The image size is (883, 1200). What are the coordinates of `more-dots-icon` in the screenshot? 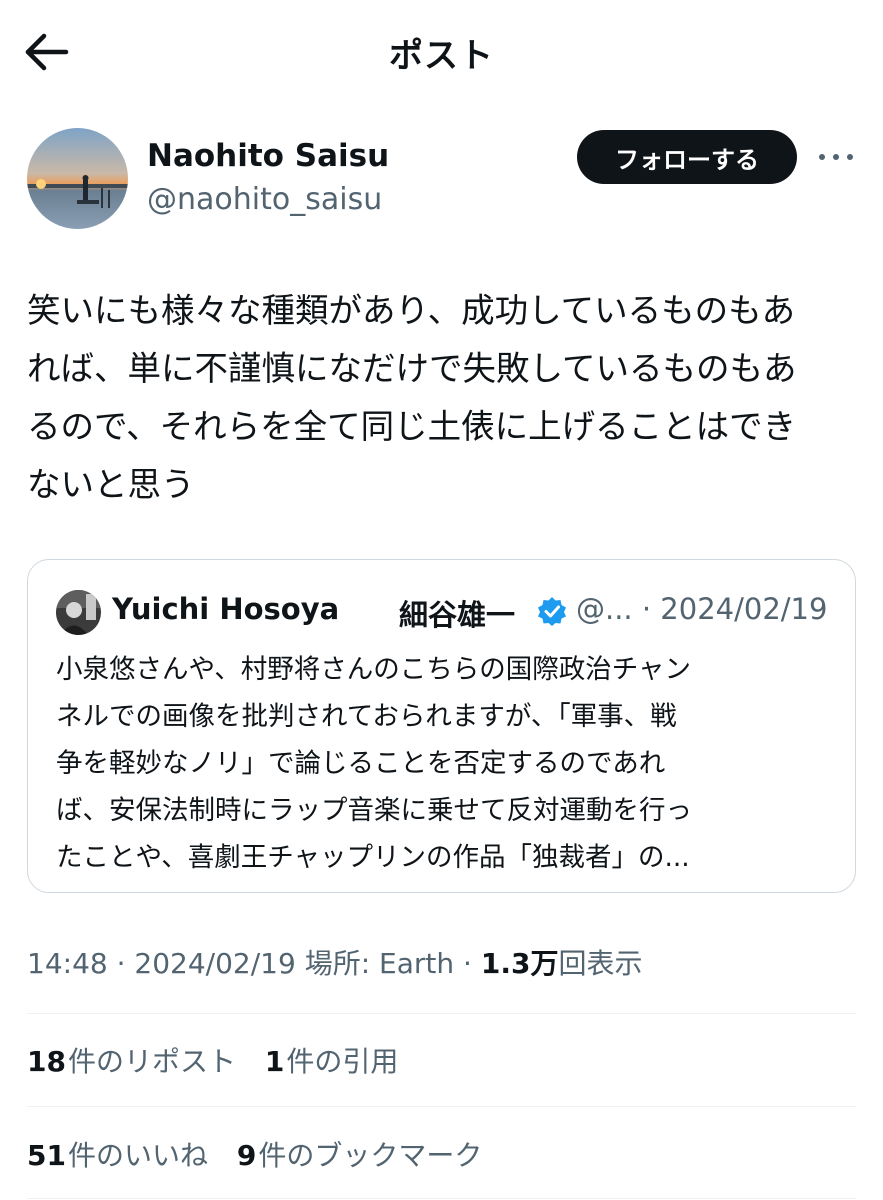 It's located at (836, 157).